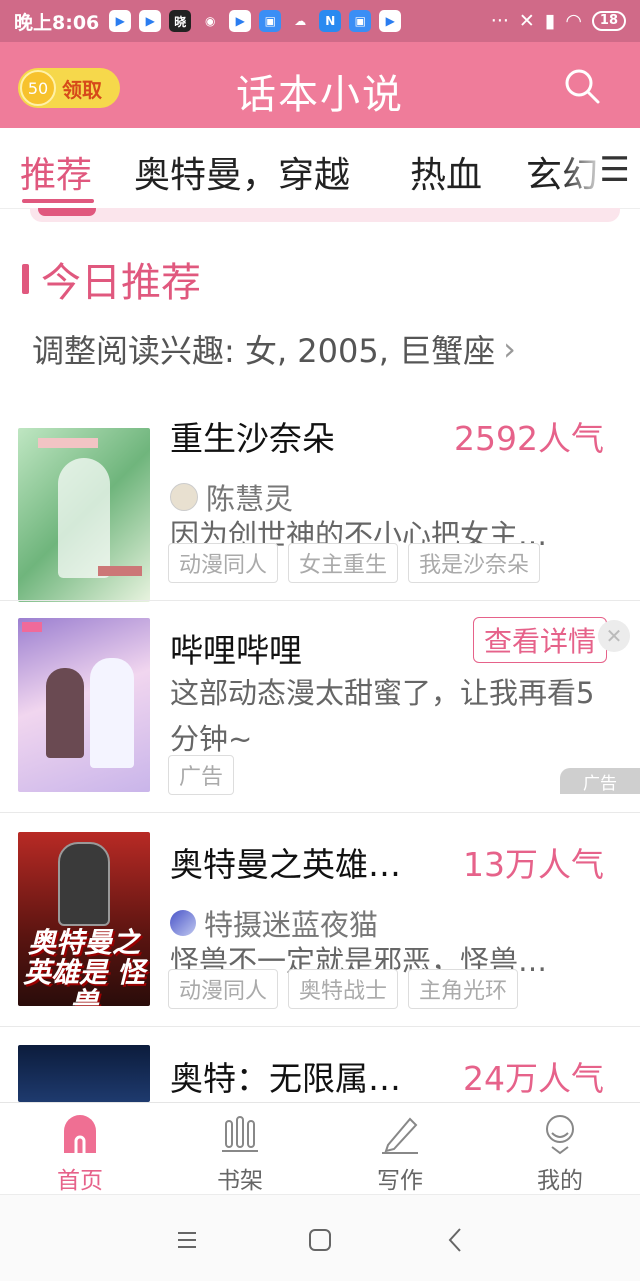  Describe the element at coordinates (255, 21) in the screenshot. I see `notification-icons: ▶ ▶ 晓 ◉ ▶ ▣ ☁ N ▣ ▶` at that location.